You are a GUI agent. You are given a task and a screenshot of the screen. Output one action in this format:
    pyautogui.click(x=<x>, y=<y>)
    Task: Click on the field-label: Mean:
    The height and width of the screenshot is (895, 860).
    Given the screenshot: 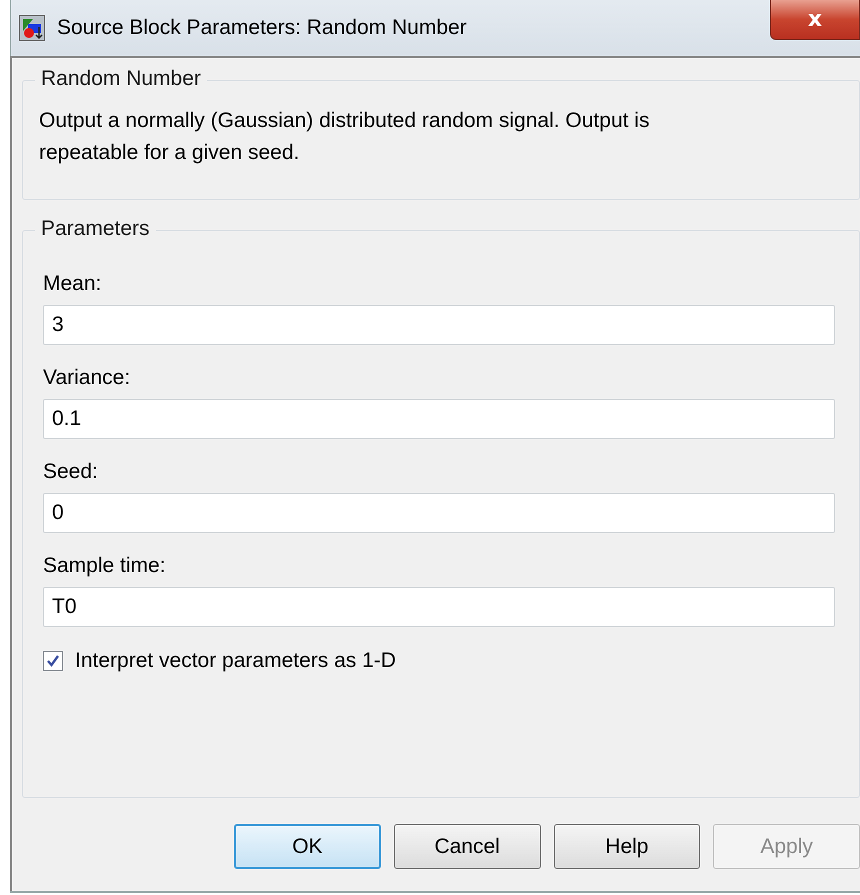 What is the action you would take?
    pyautogui.click(x=72, y=284)
    